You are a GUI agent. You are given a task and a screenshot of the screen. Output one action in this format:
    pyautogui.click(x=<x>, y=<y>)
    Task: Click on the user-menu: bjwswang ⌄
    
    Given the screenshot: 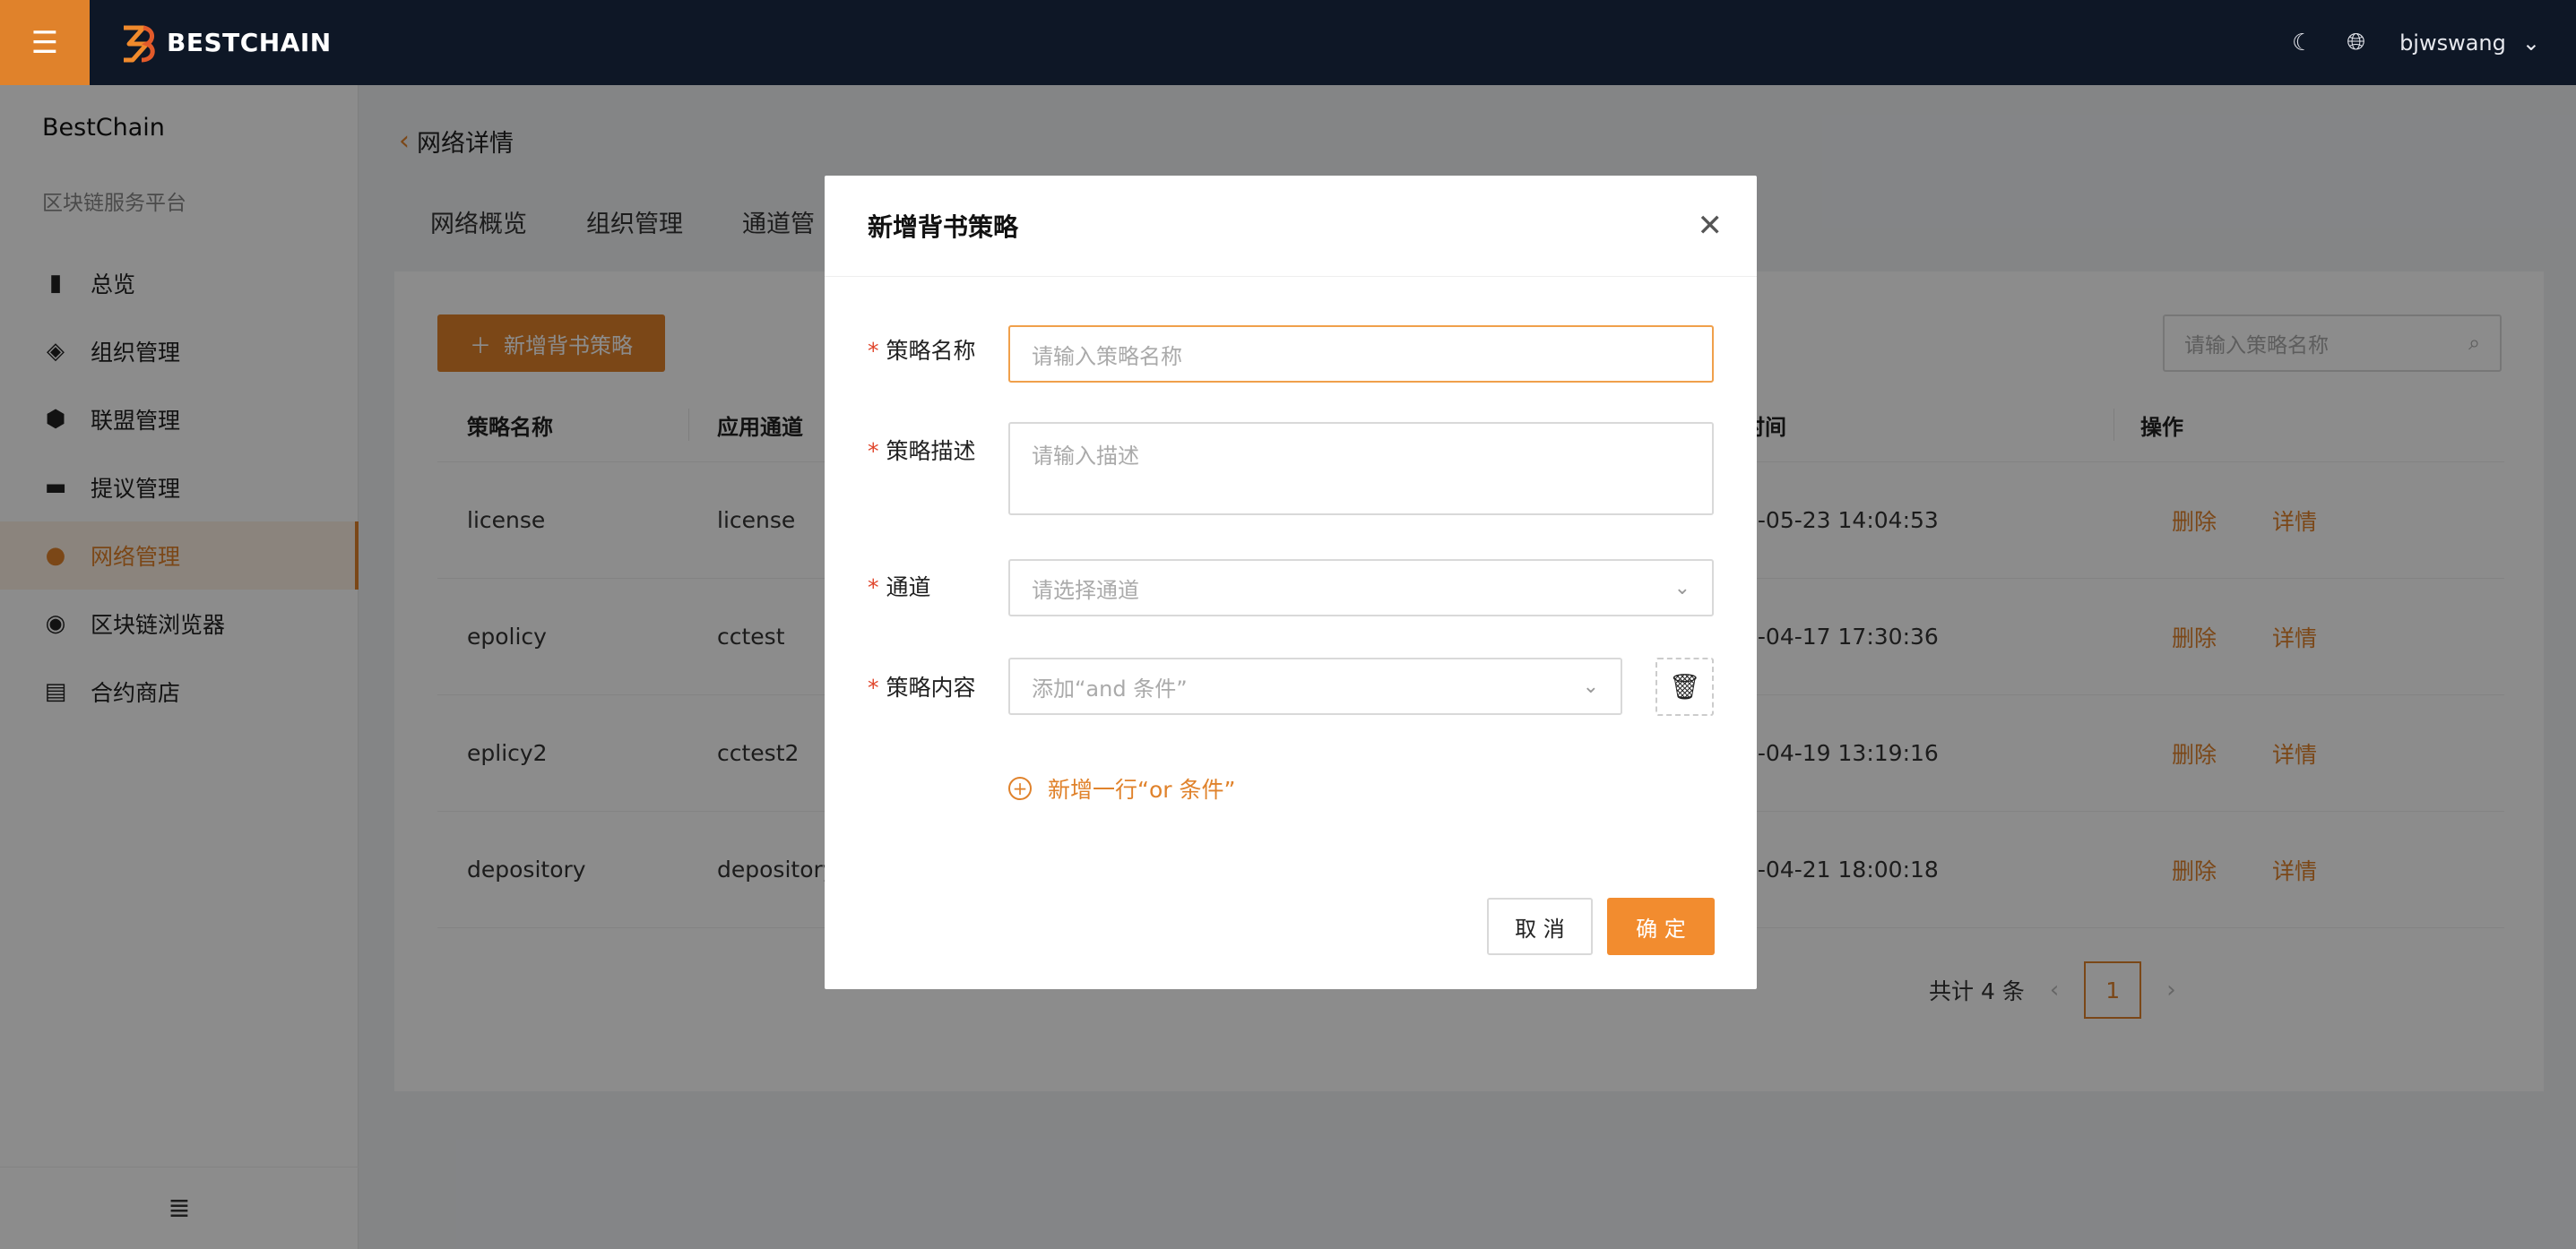 What is the action you would take?
    pyautogui.click(x=2469, y=43)
    